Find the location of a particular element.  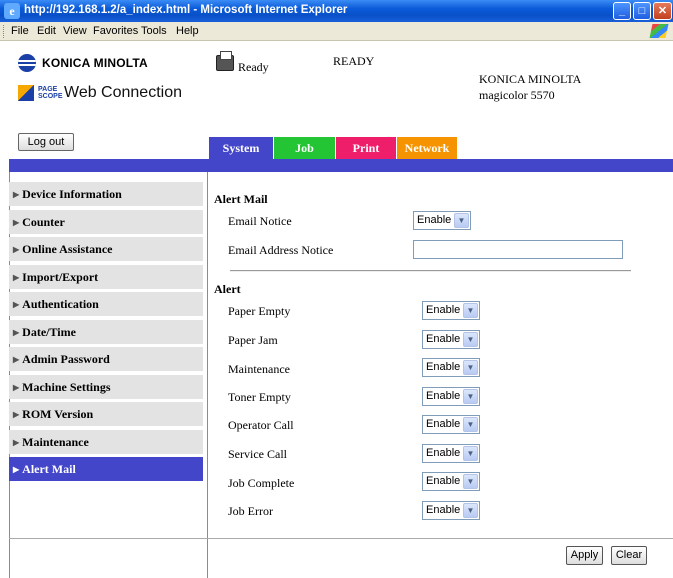

menu-bar: File Edit View Favorites Tools Help is located at coordinates (336, 31).